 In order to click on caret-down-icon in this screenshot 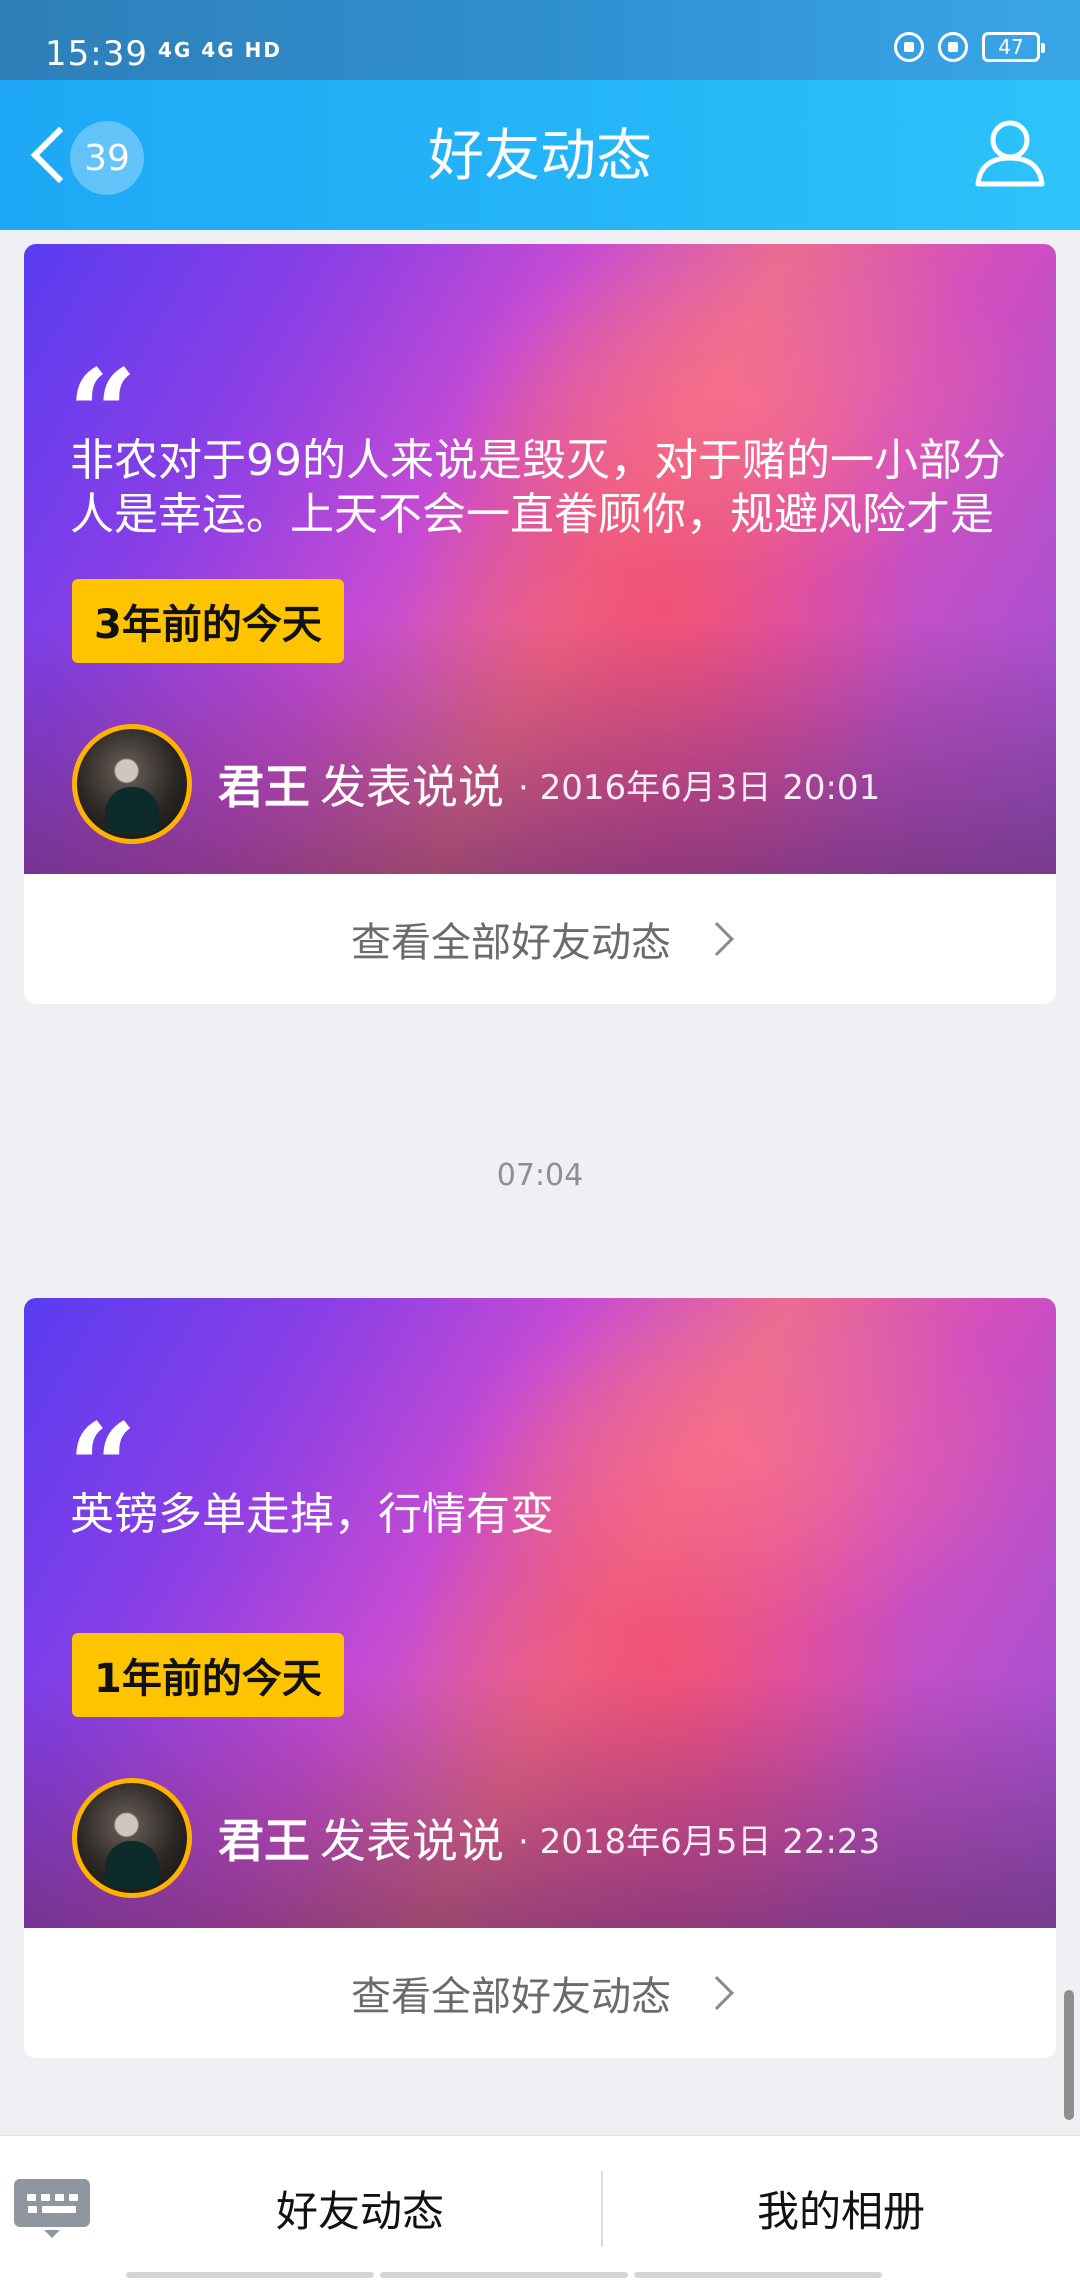, I will do `click(52, 2234)`.